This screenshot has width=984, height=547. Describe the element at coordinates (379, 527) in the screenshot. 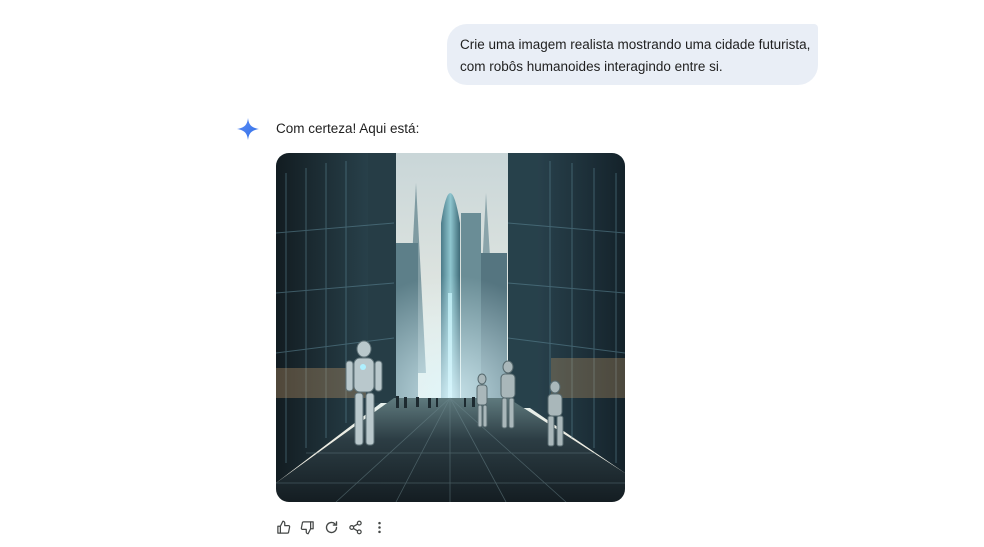

I see `more-vert-icon` at that location.